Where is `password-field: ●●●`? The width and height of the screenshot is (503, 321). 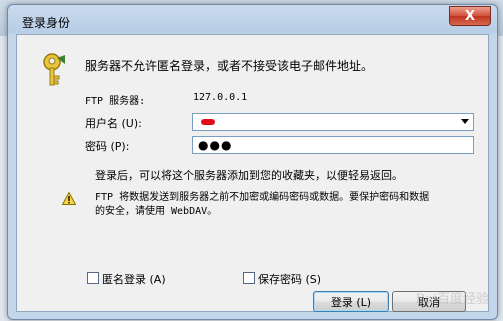 password-field: ●●● is located at coordinates (333, 145).